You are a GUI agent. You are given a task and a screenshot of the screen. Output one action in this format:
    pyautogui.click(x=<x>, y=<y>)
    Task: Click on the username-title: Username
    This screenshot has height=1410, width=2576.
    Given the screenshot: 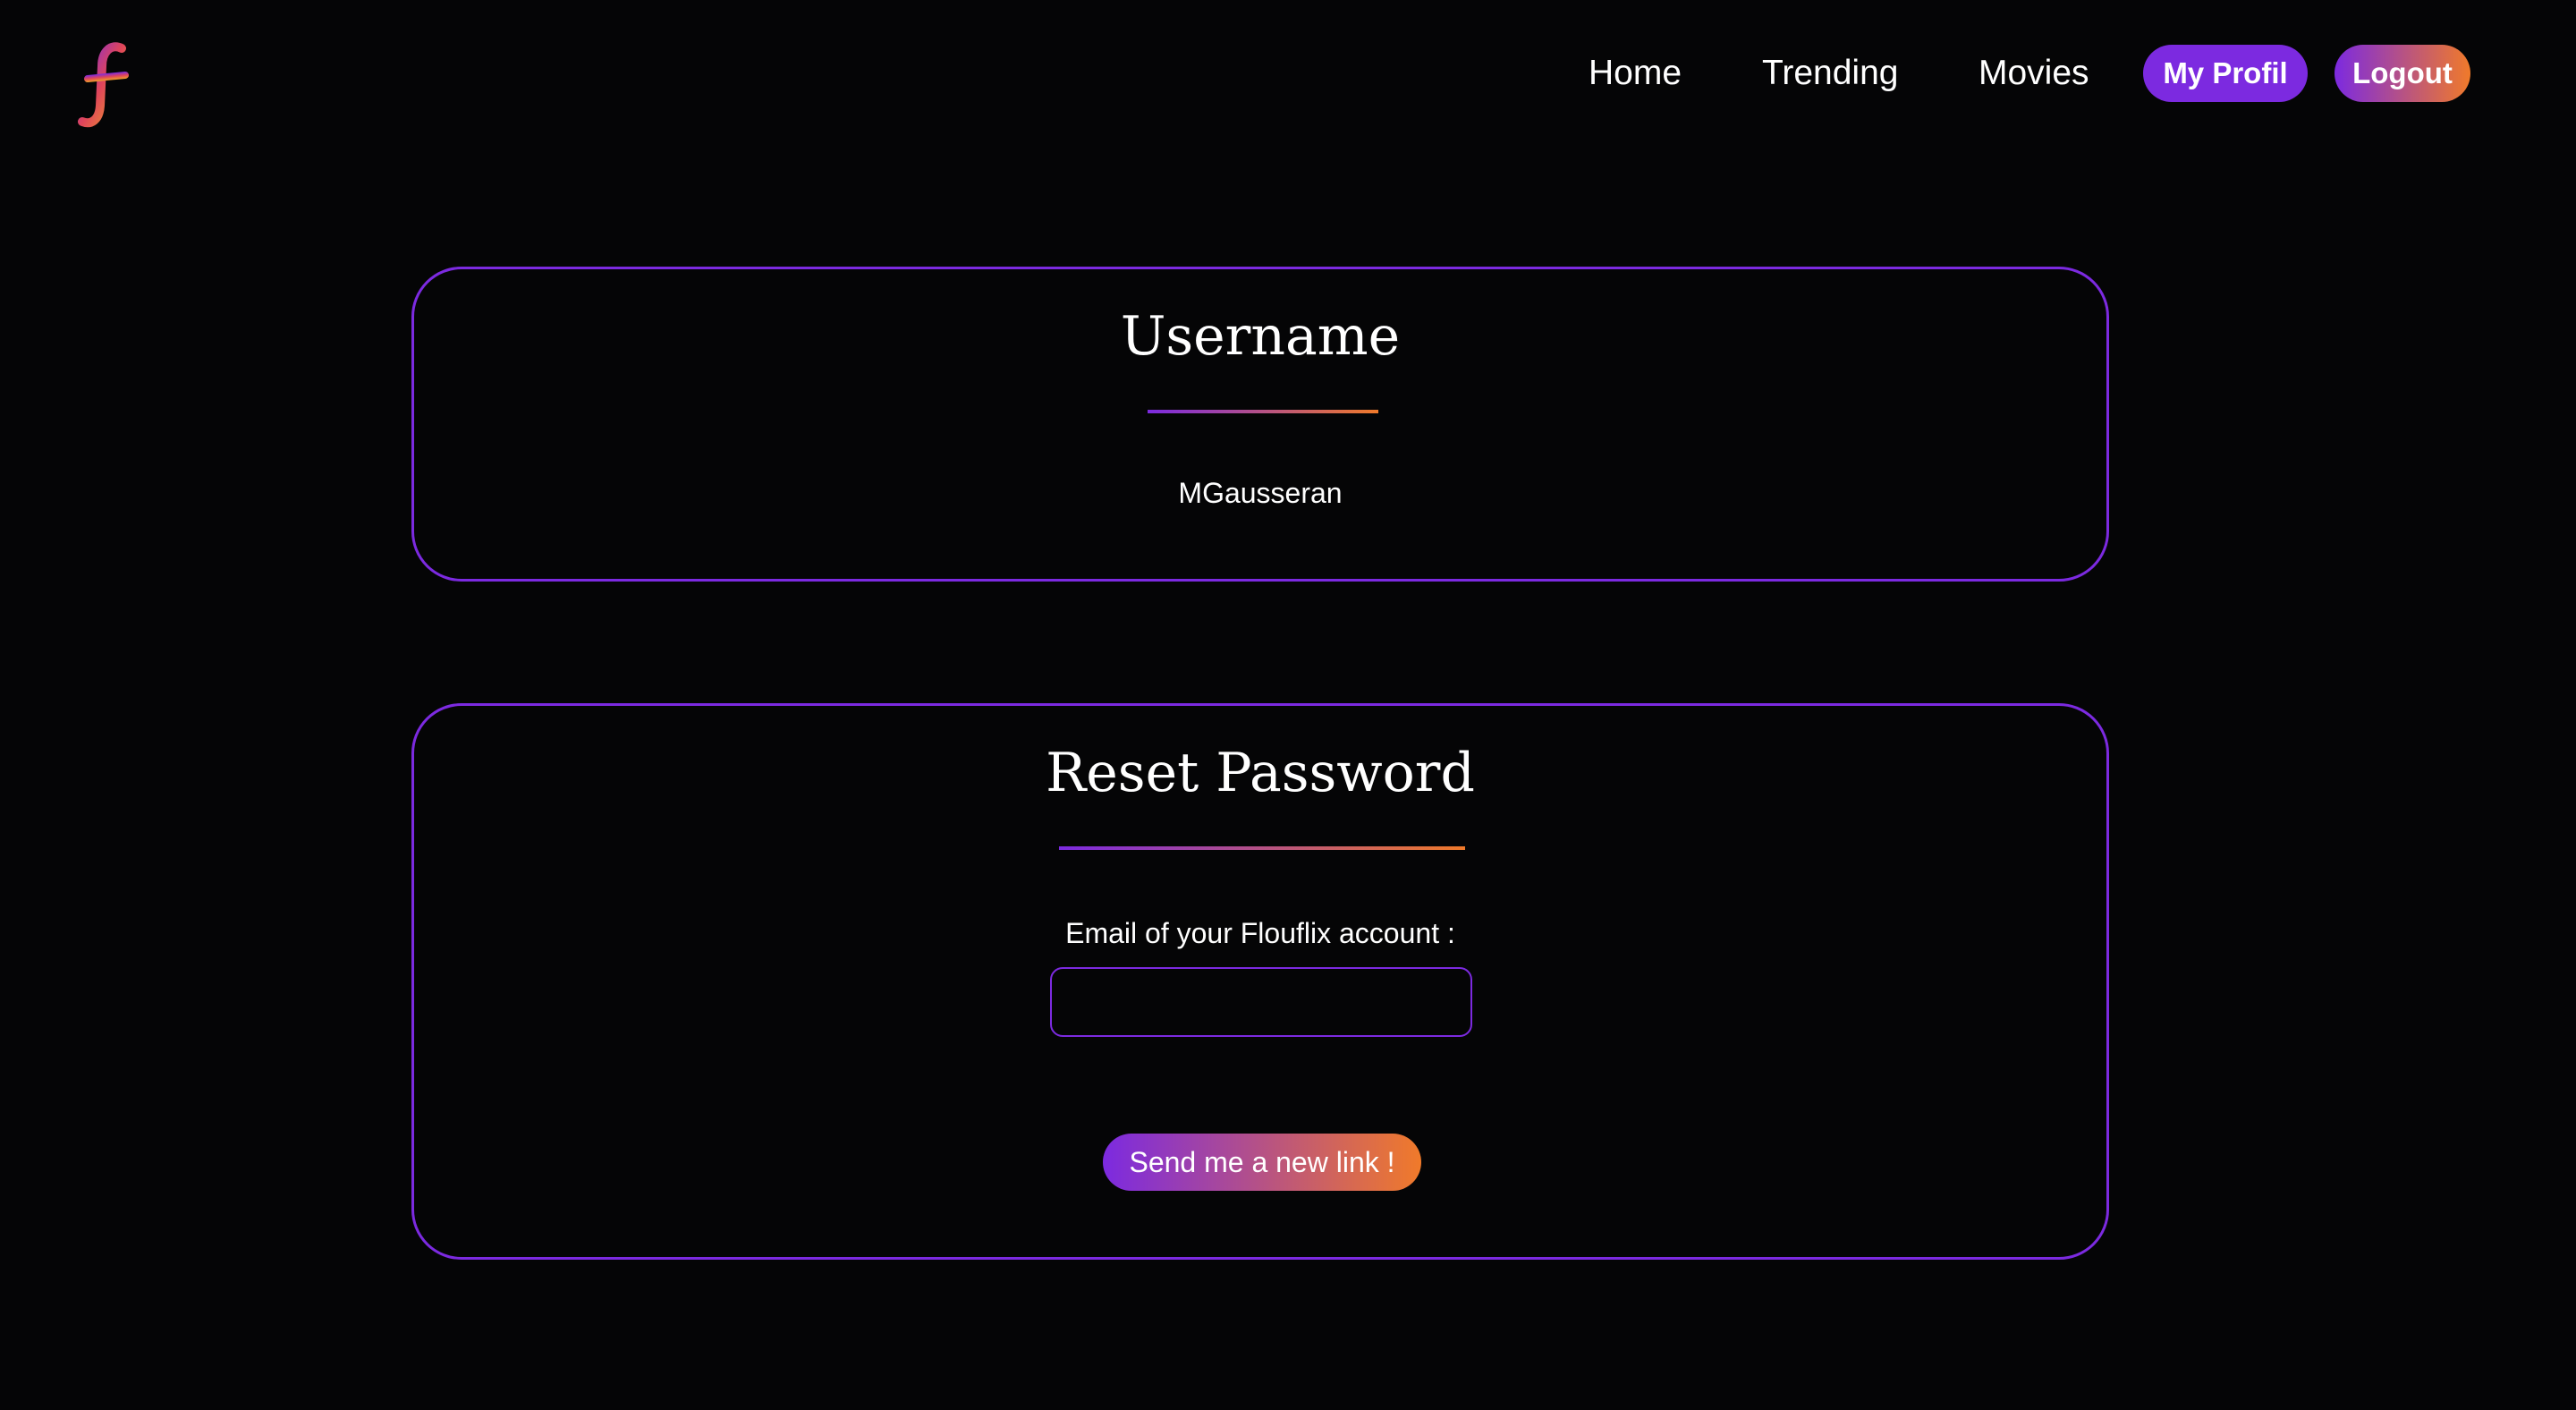 What is the action you would take?
    pyautogui.click(x=1260, y=337)
    